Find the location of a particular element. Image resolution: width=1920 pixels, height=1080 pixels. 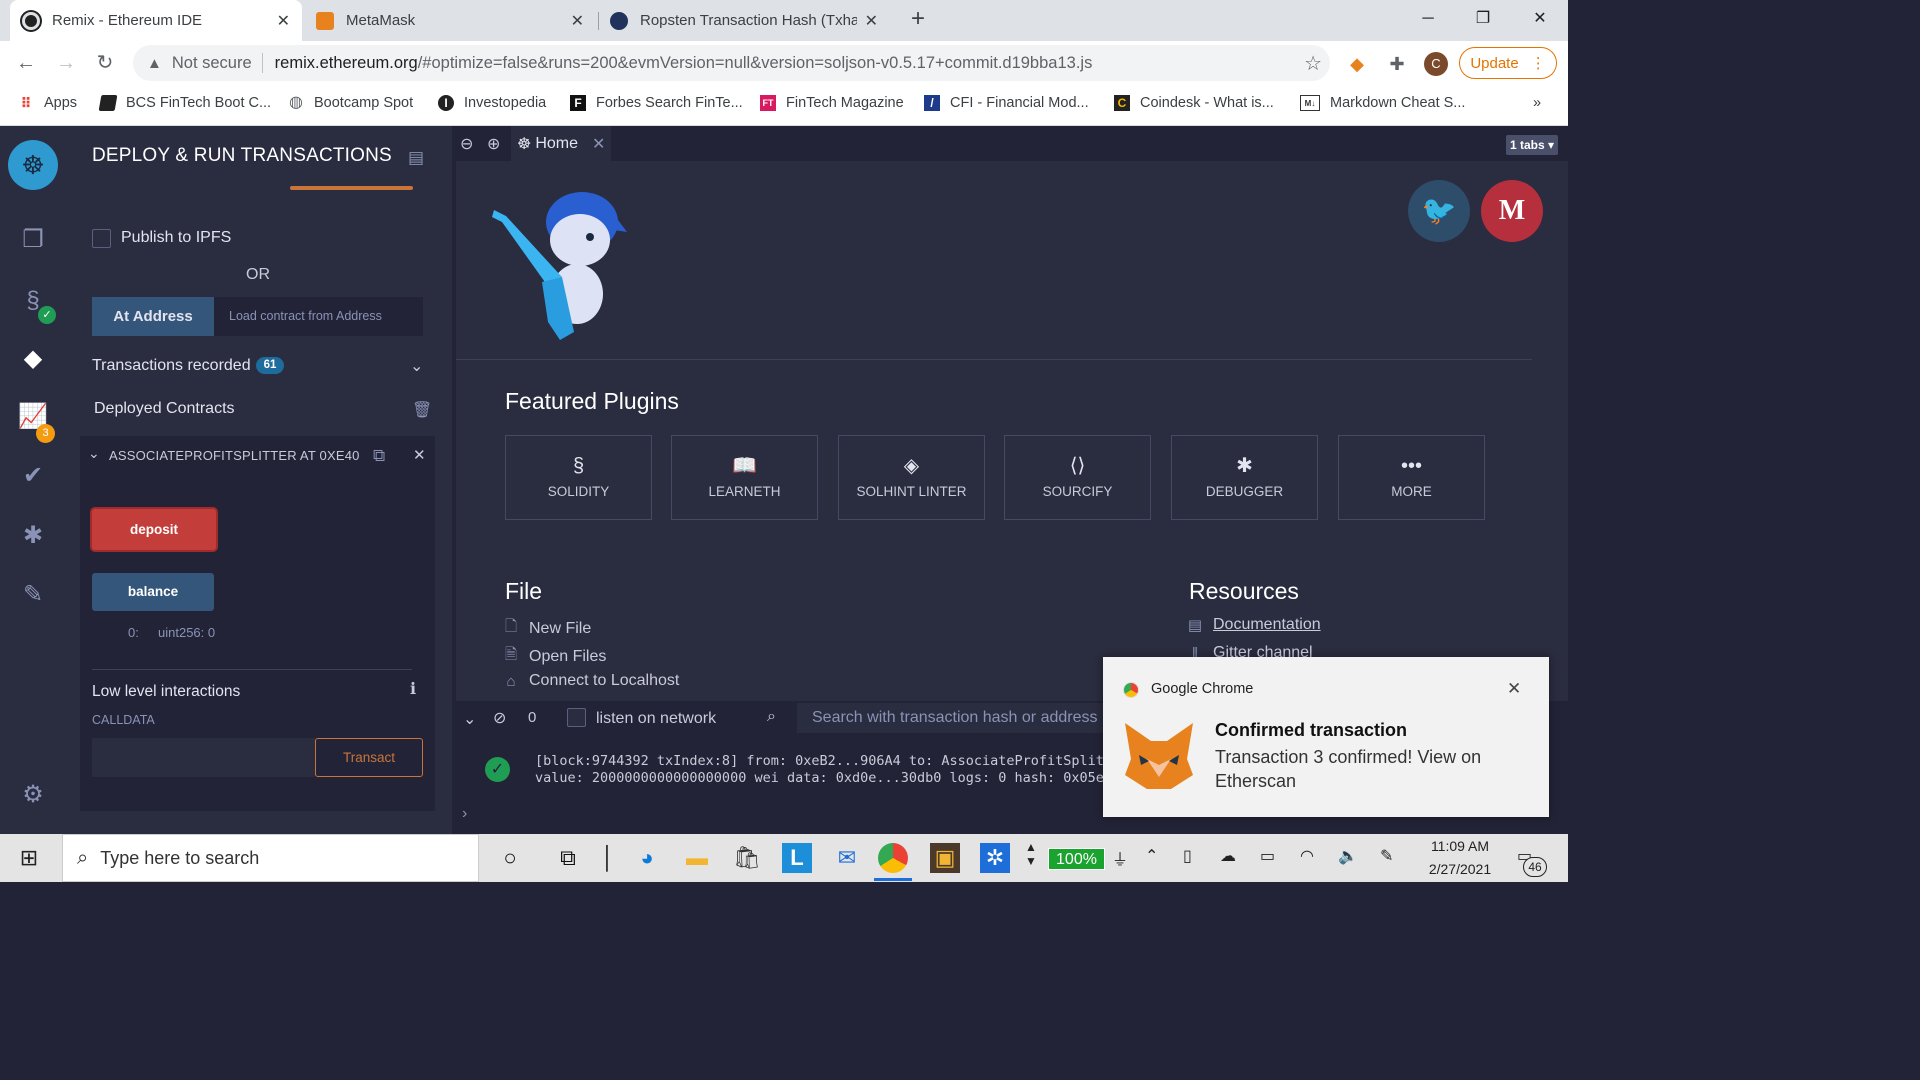

tabs-count-dropdown: 1 tabs ▾ is located at coordinates (1532, 145).